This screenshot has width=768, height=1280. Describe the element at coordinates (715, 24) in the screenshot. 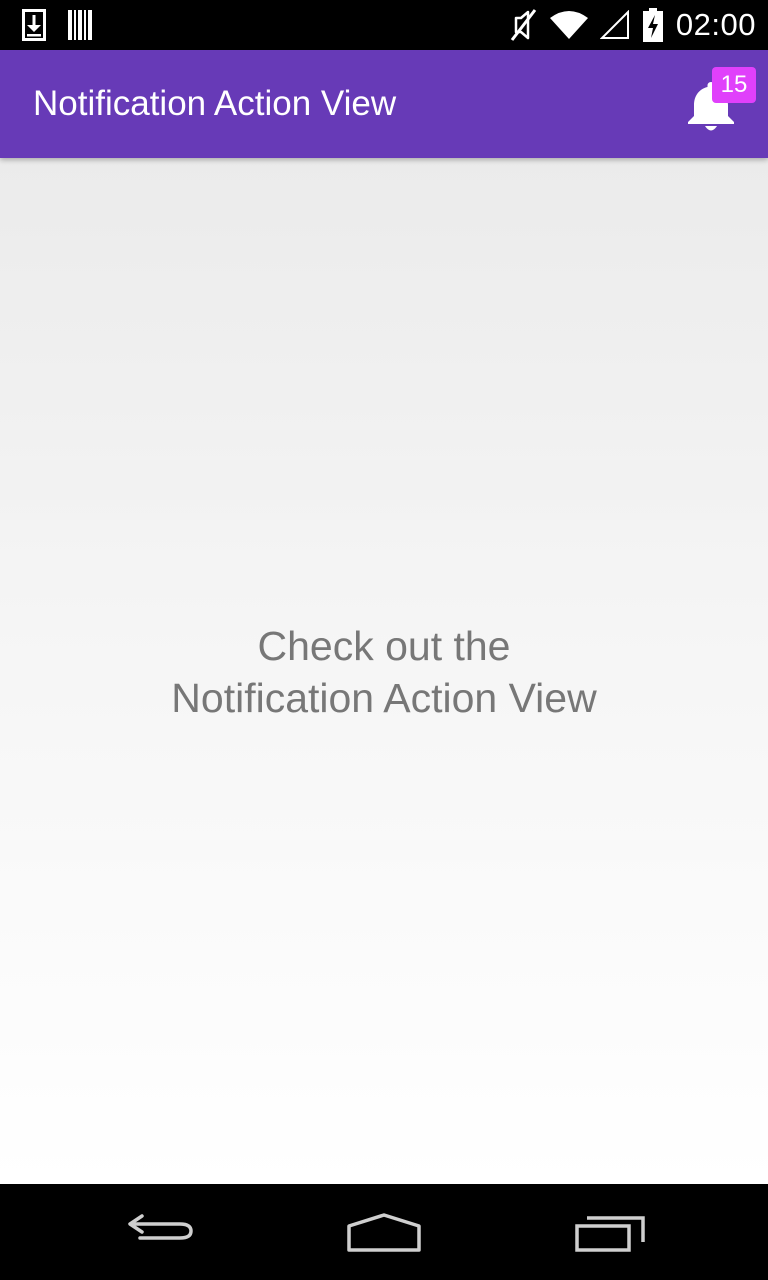

I see `status-time: 02:00` at that location.